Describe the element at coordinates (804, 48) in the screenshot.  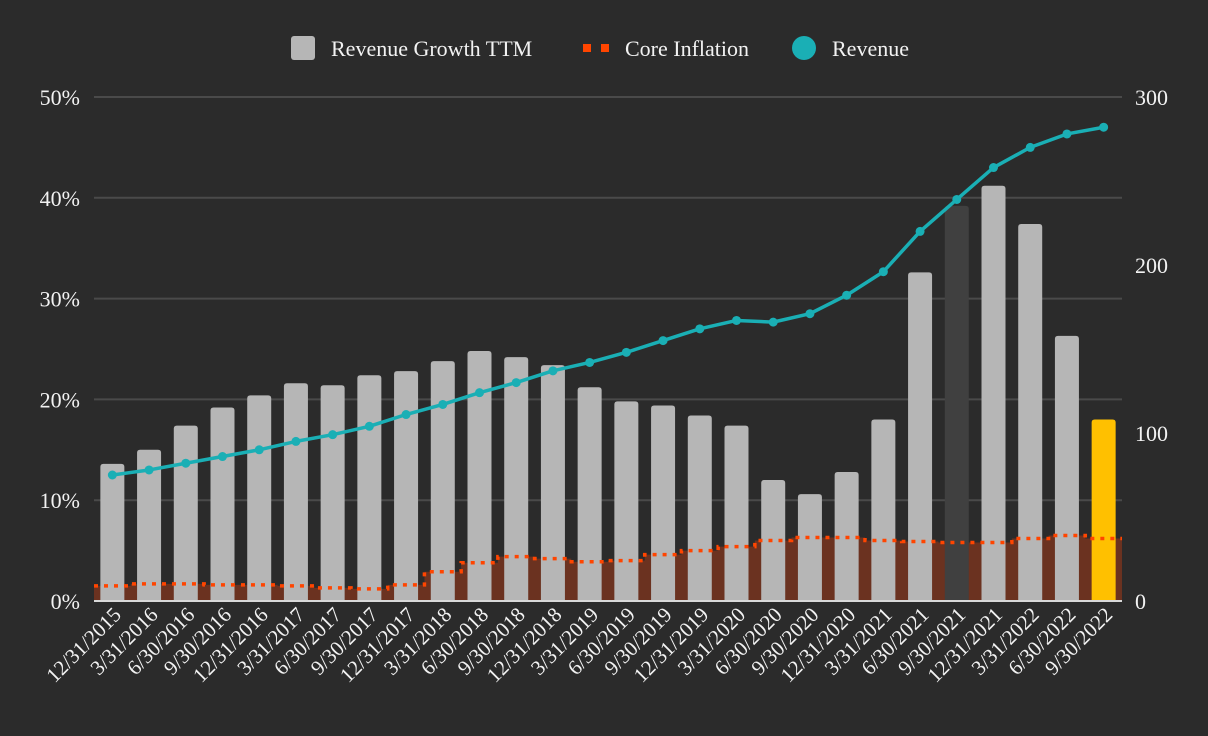
I see `legend-swatch-circle-icon` at that location.